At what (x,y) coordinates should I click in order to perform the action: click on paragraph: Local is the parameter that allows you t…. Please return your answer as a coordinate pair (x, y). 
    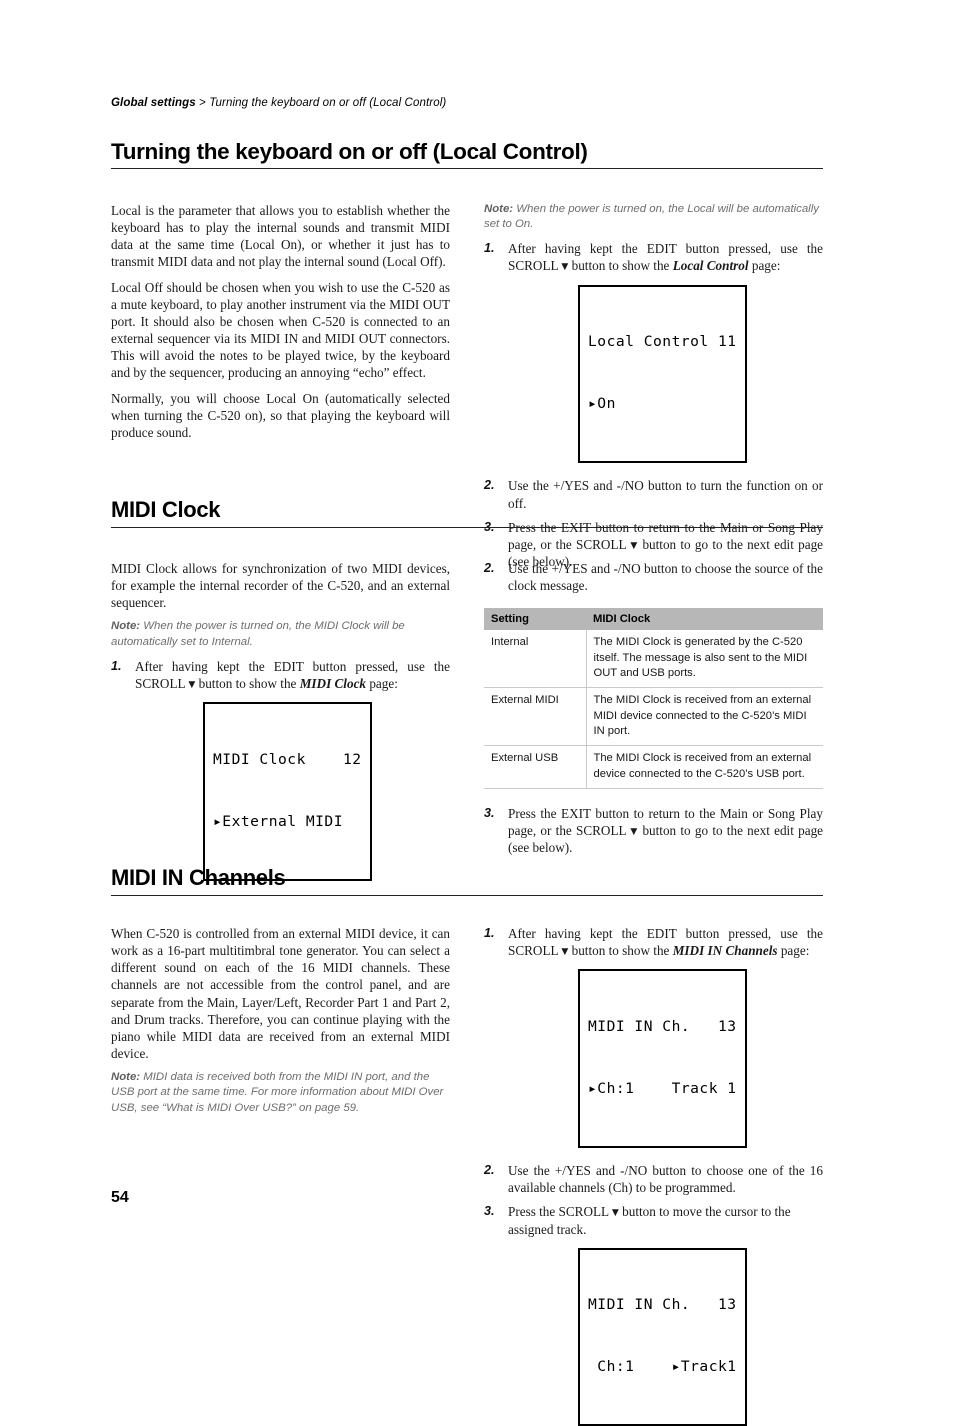
    Looking at the image, I should click on (280, 236).